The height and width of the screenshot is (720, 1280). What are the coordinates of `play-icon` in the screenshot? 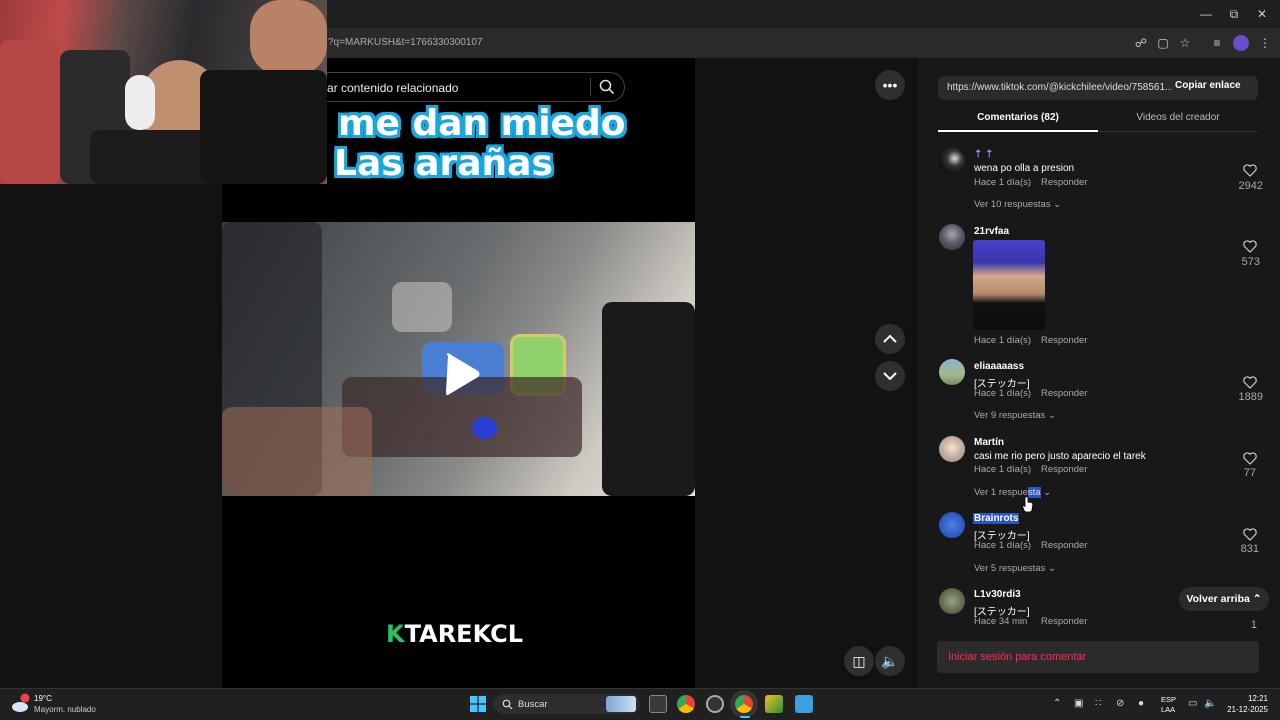 It's located at (462, 374).